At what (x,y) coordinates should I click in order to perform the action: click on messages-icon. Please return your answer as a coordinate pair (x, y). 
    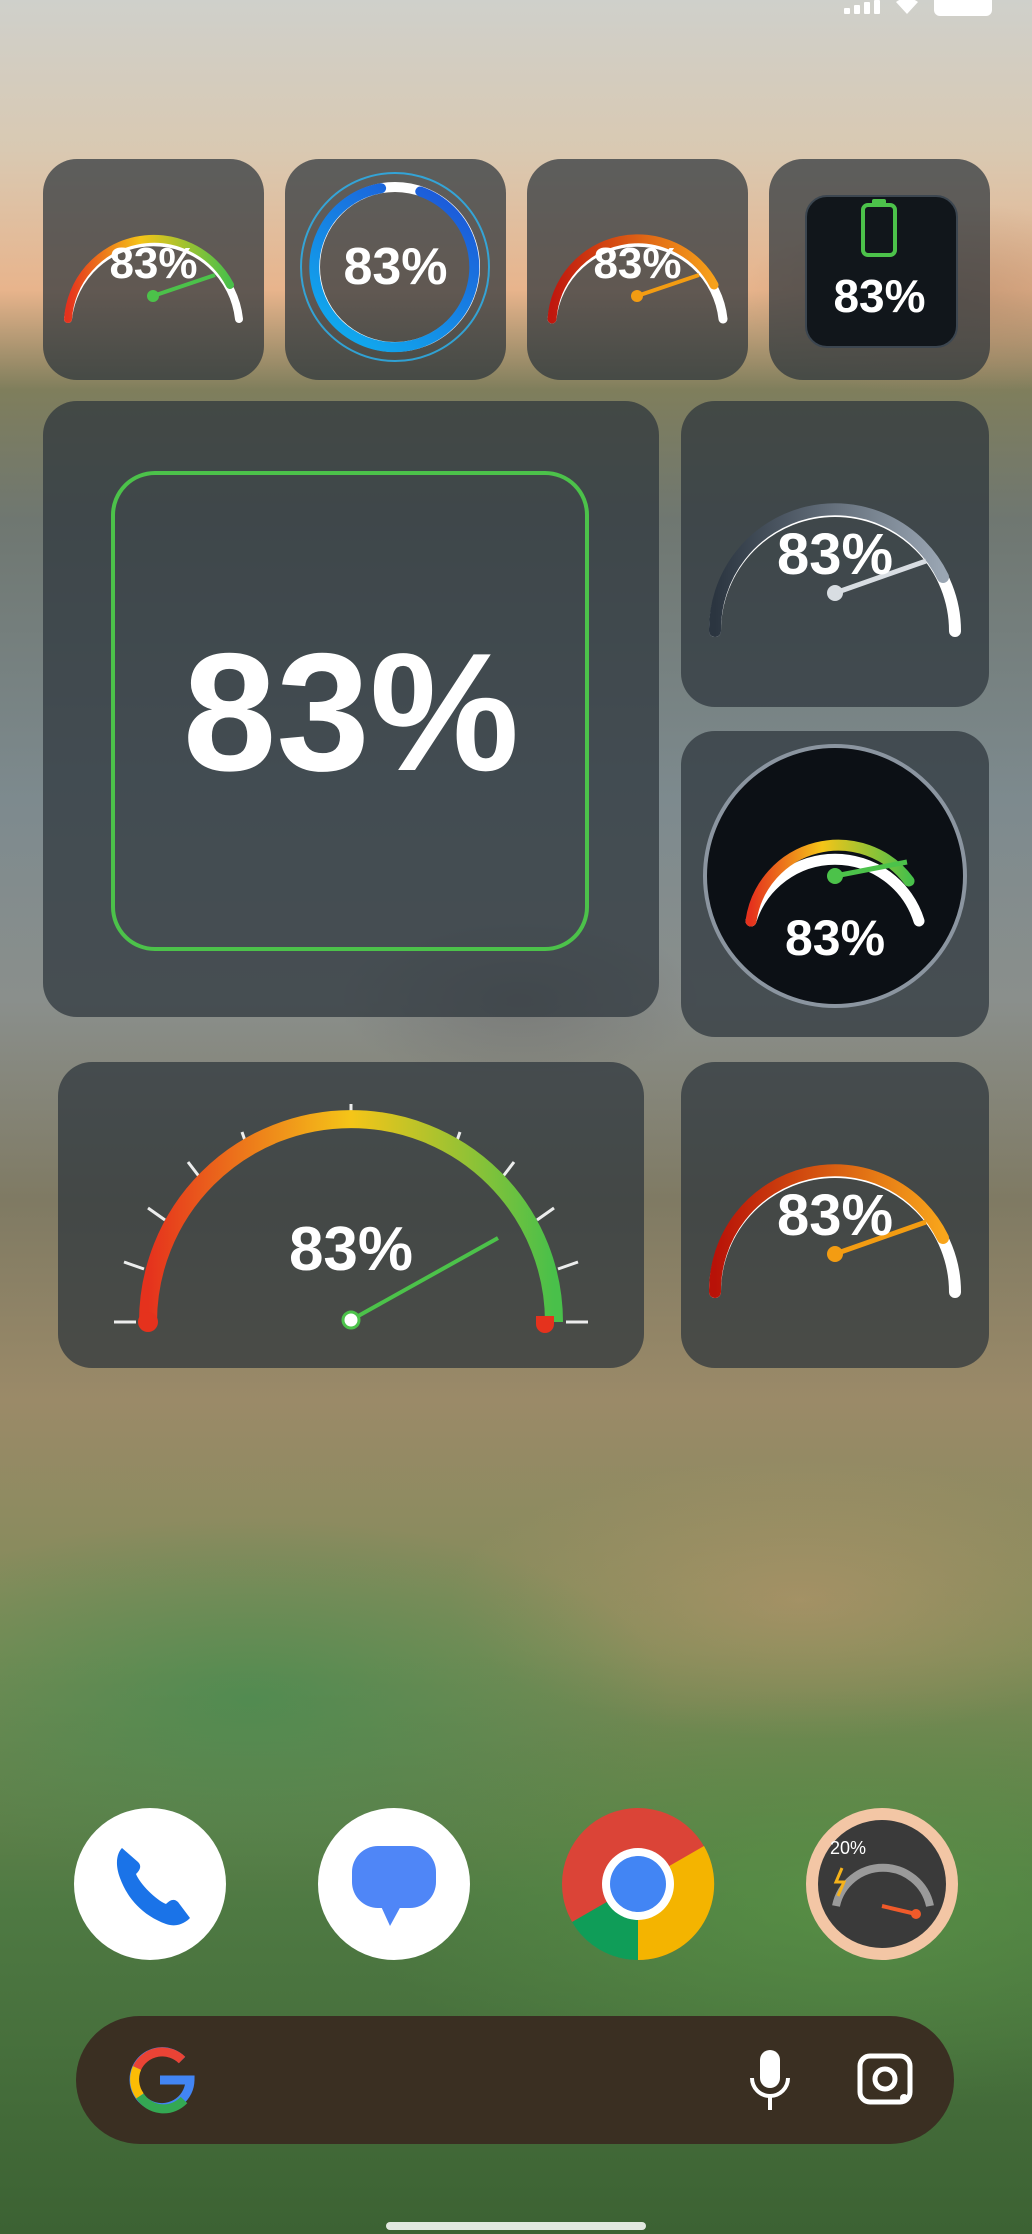
    Looking at the image, I should click on (394, 1886).